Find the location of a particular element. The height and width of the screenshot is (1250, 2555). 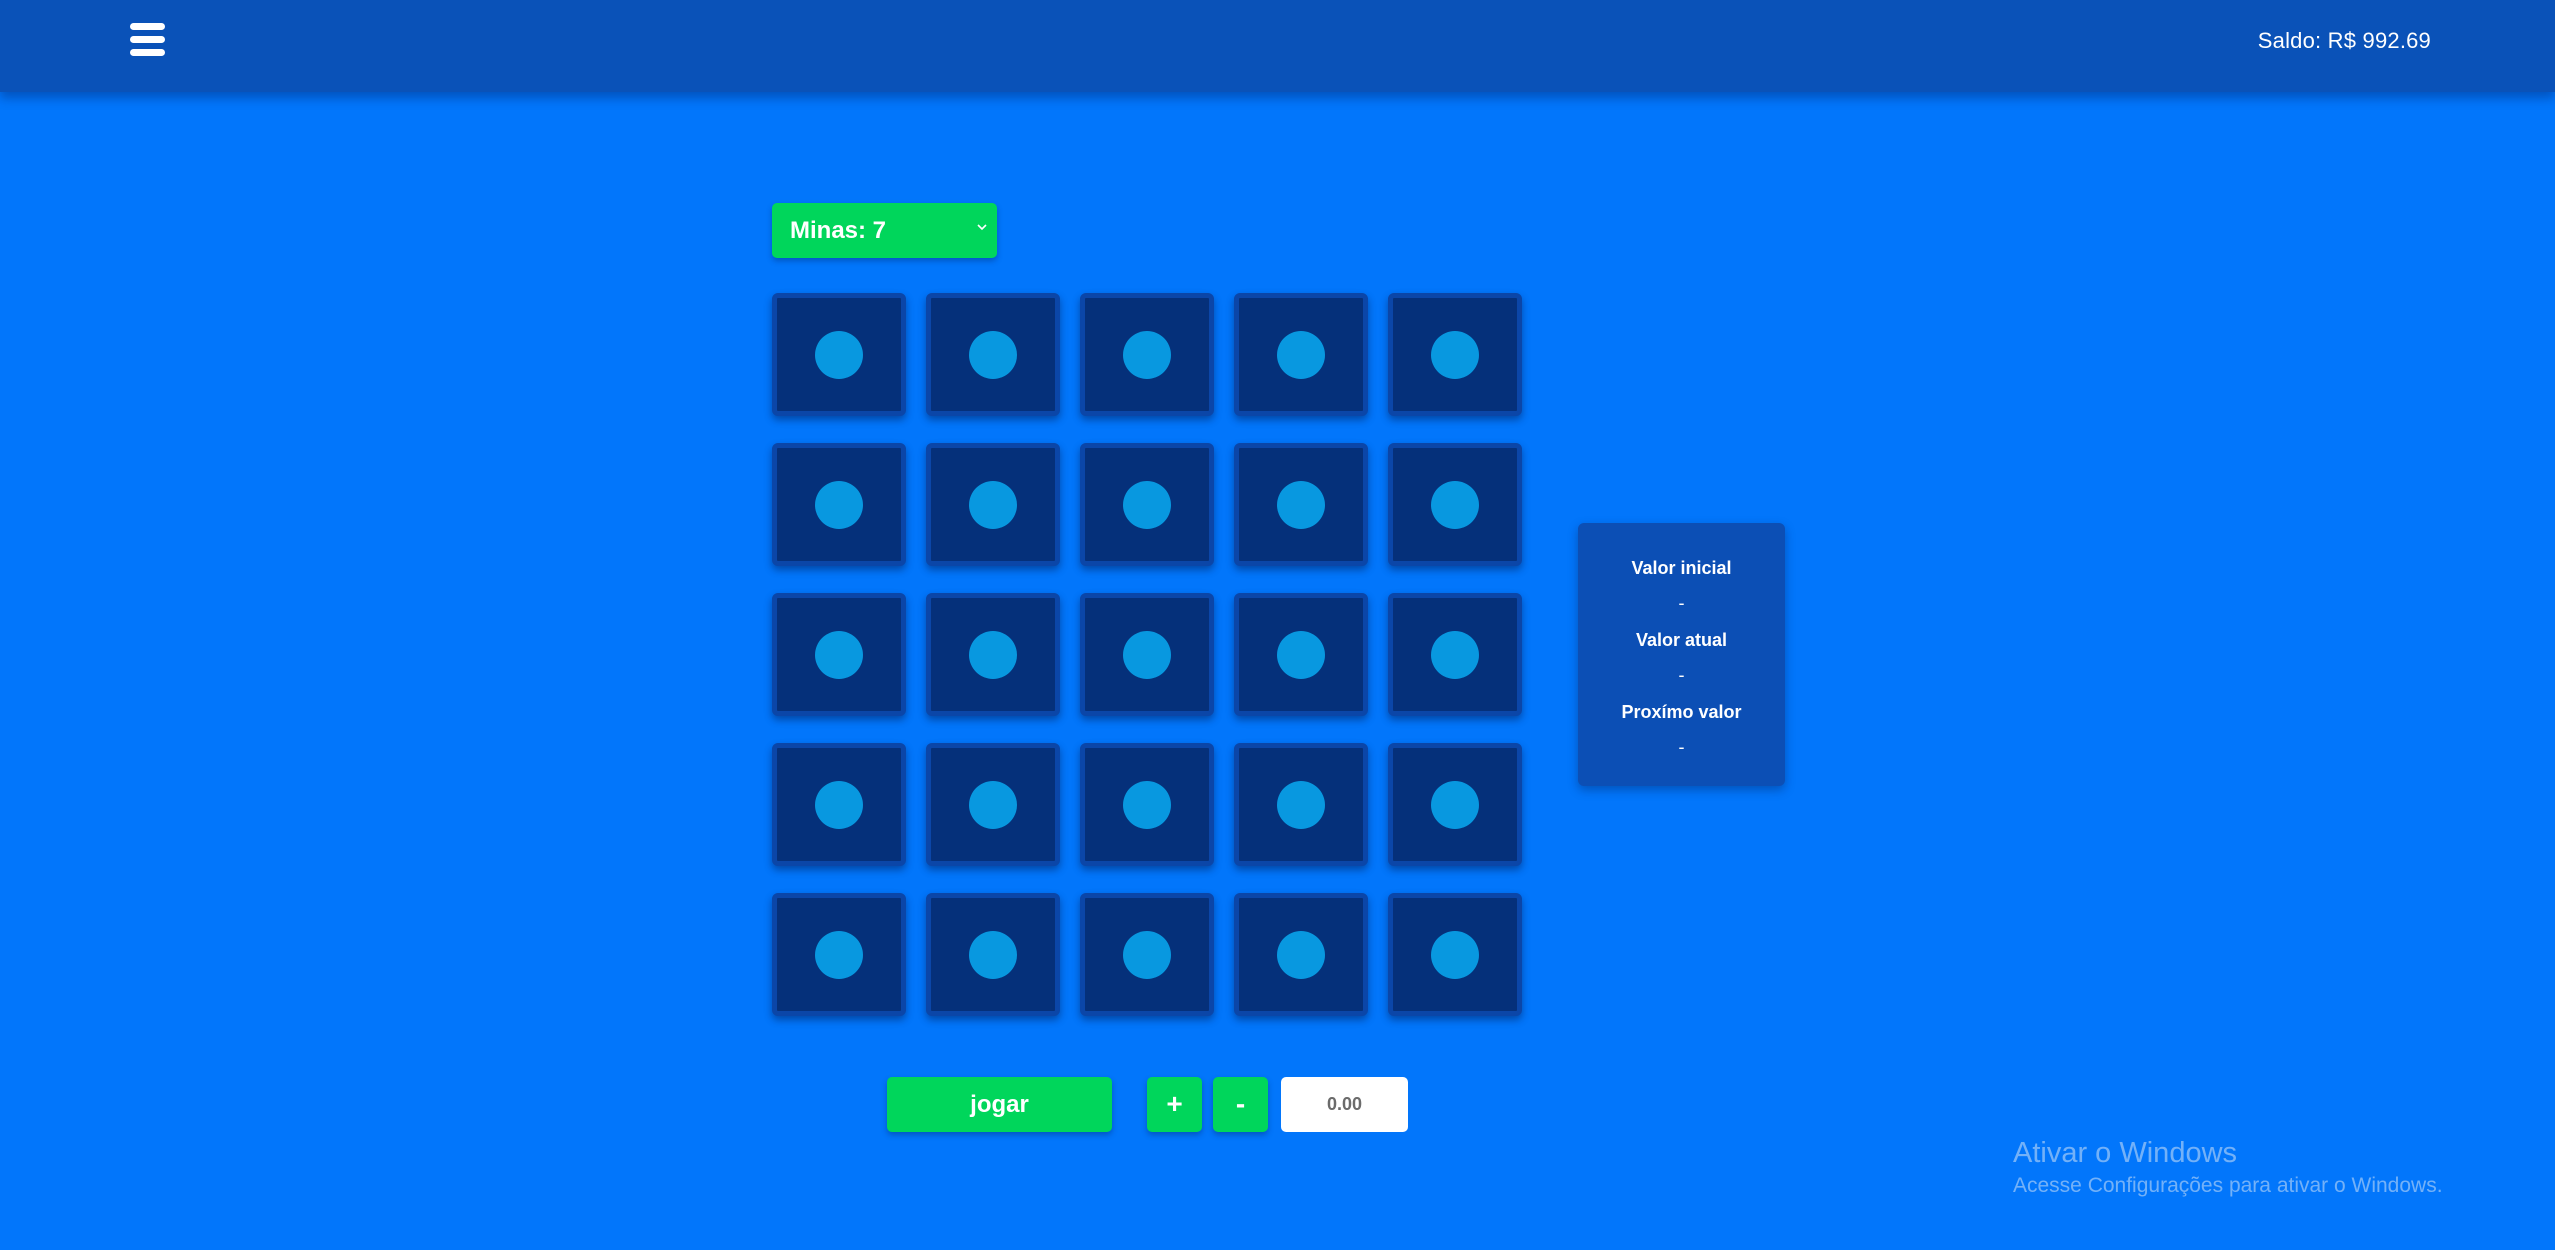

watermark-title: Ativar o Windows is located at coordinates (2125, 1153).